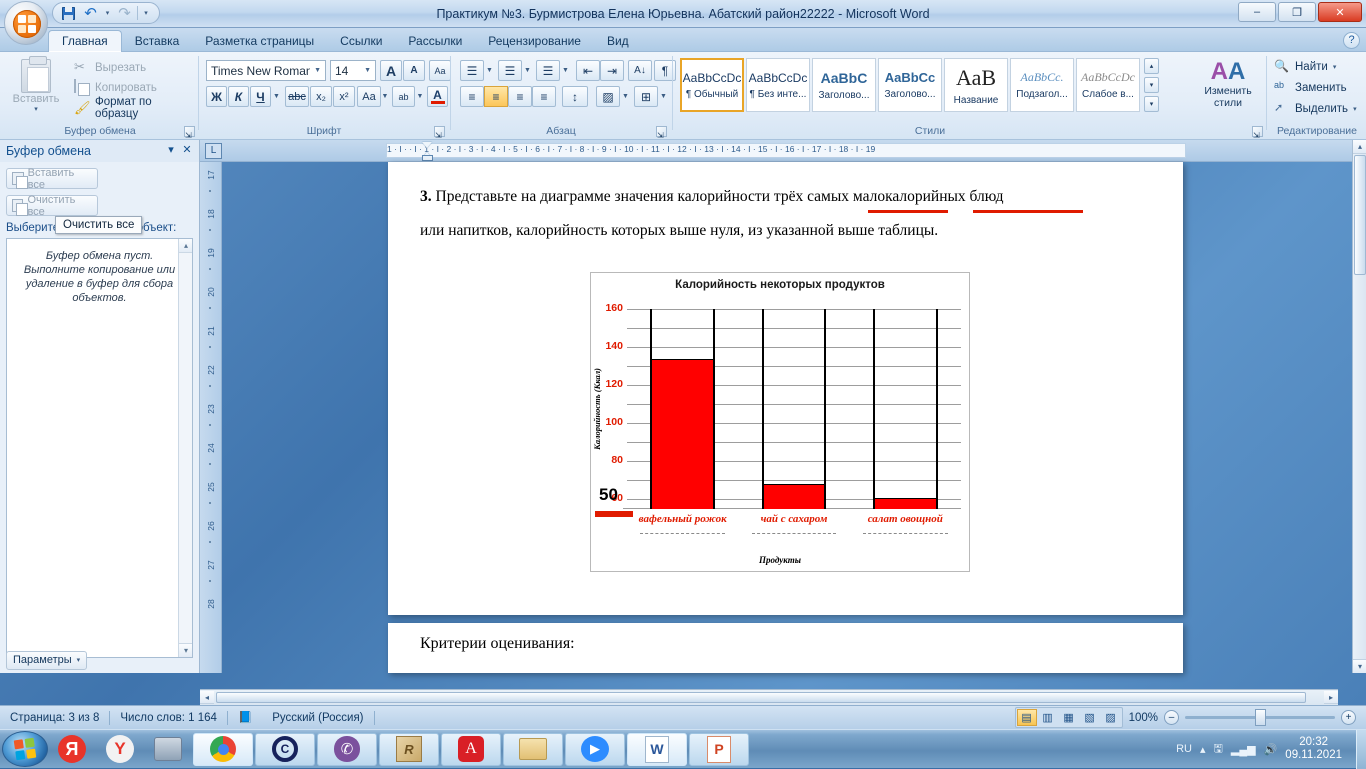 This screenshot has width=1366, height=769. Describe the element at coordinates (976, 85) in the screenshot. I see `style-title: АаВ Название` at that location.